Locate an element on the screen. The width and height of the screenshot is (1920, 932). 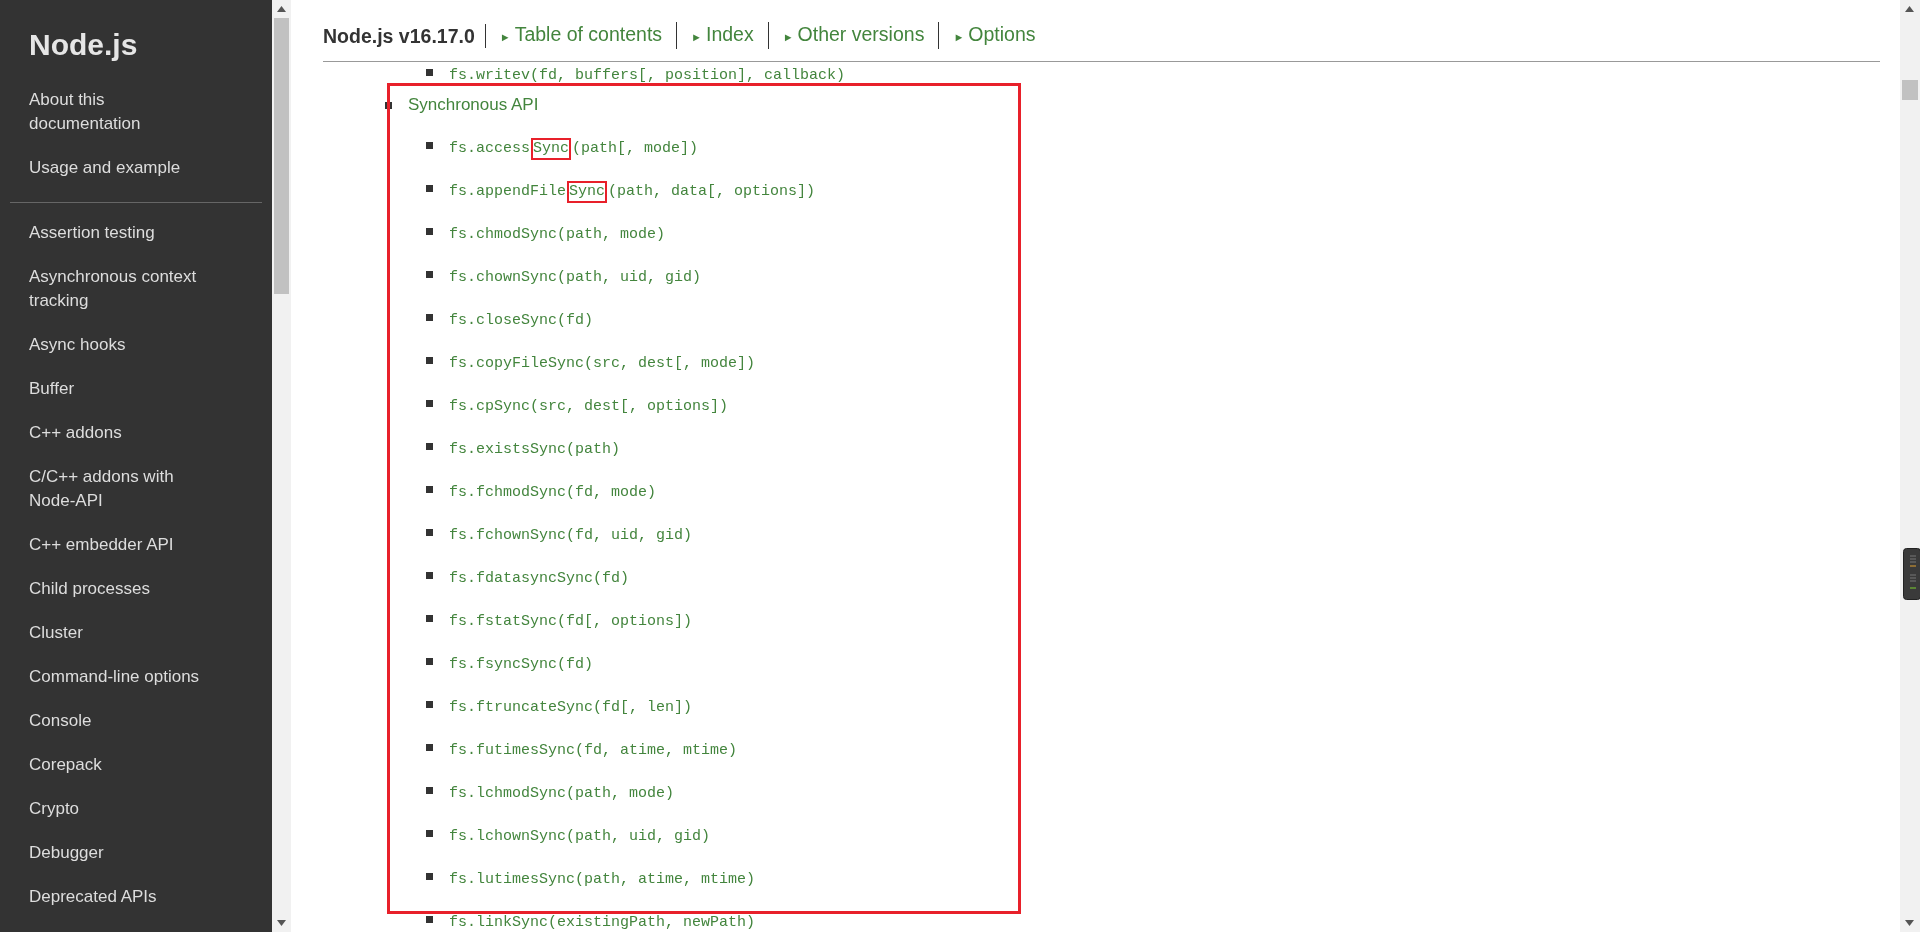
api-link: fs.chownSync(path, uid, gid) is located at coordinates (575, 277).